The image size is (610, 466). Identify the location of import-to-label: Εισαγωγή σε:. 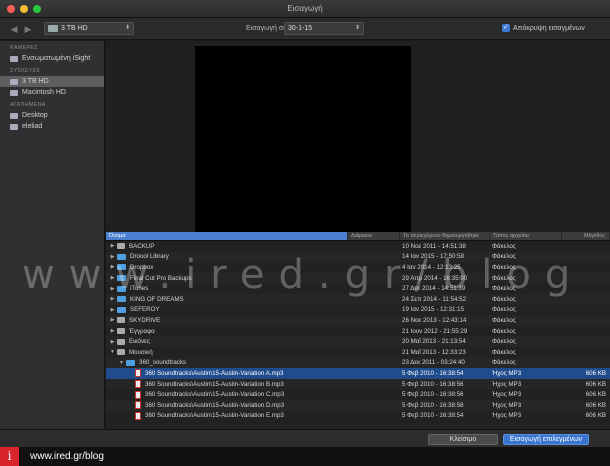
(267, 28).